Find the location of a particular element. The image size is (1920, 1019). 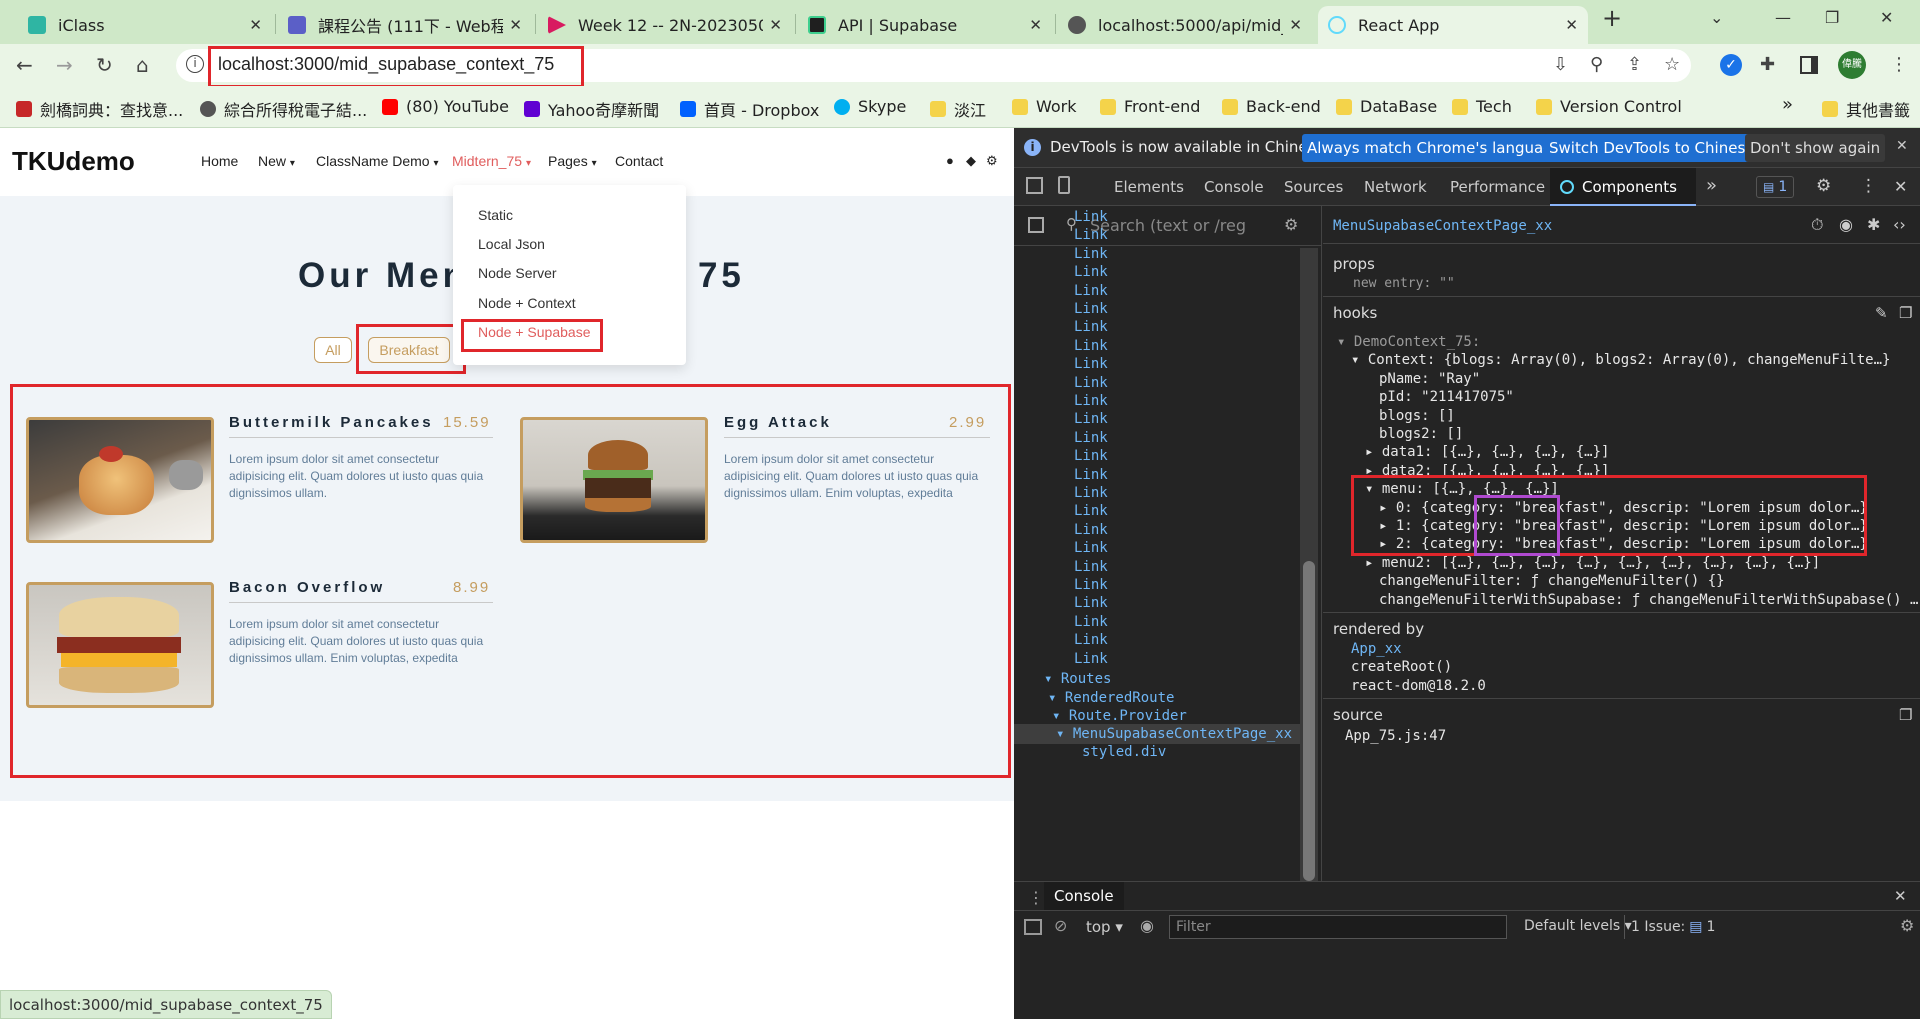

bookmark-star-icon: ☆ is located at coordinates (1672, 64).